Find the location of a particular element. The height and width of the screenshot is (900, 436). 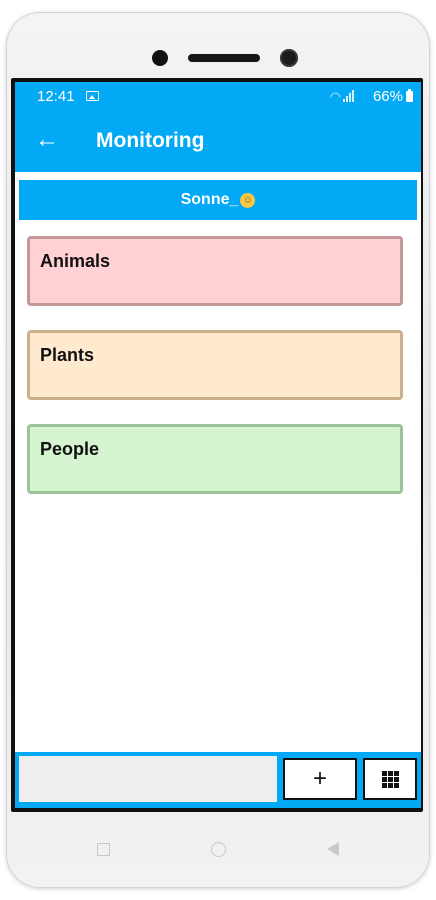

category-card-animals: Animals is located at coordinates (215, 271).